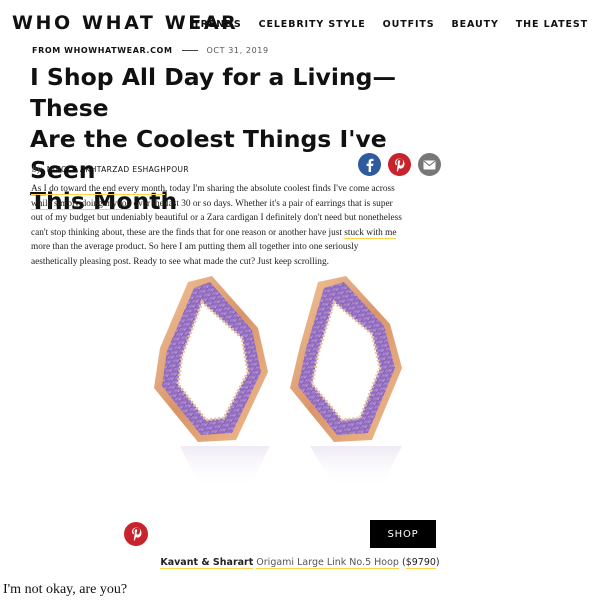 This screenshot has height=601, width=600. What do you see at coordinates (37, 169) in the screenshot?
I see `byline-prefix: by` at bounding box center [37, 169].